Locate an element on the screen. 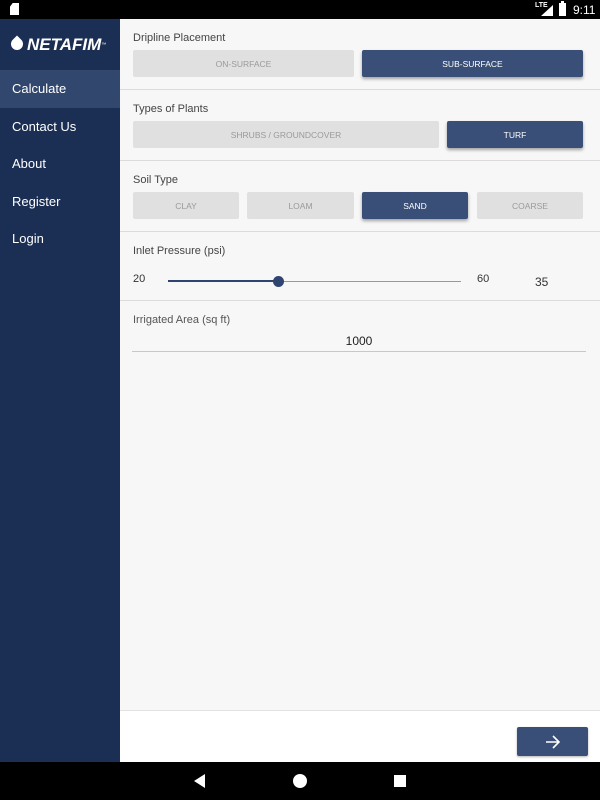 This screenshot has width=600, height=800. on-surface-button: ON-SURFACE is located at coordinates (243, 63).